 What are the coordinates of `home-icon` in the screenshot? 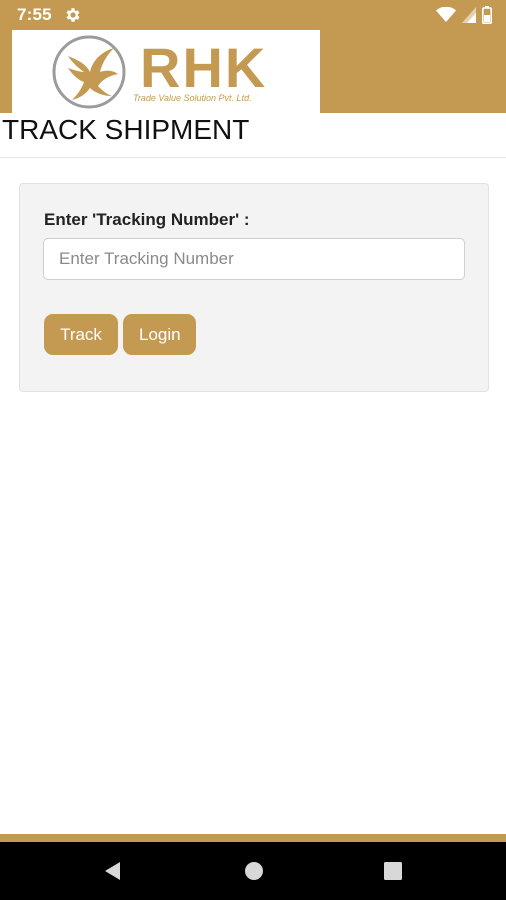 It's located at (254, 871).